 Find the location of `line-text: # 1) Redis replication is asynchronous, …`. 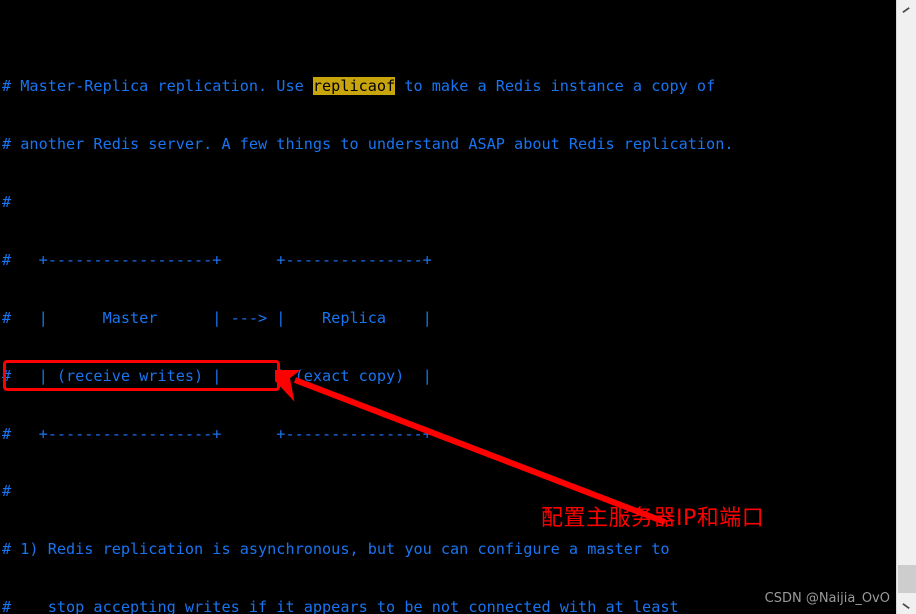

line-text: # 1) Redis replication is asynchronous, … is located at coordinates (336, 549).